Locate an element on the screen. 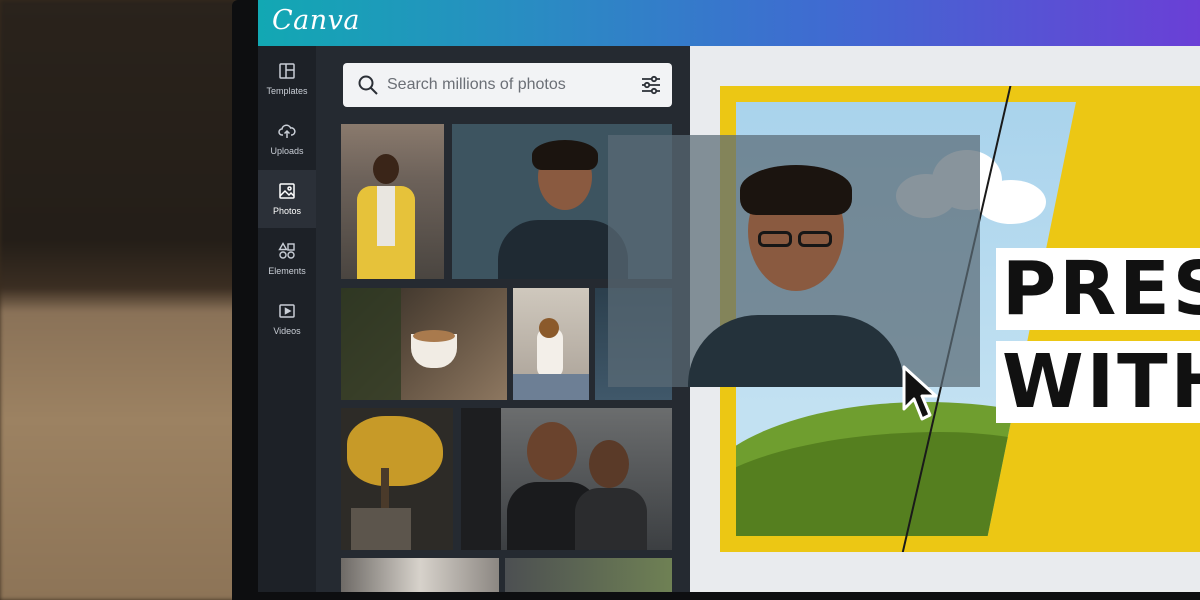  sidebar-item-uploads: Uploads is located at coordinates (287, 139).